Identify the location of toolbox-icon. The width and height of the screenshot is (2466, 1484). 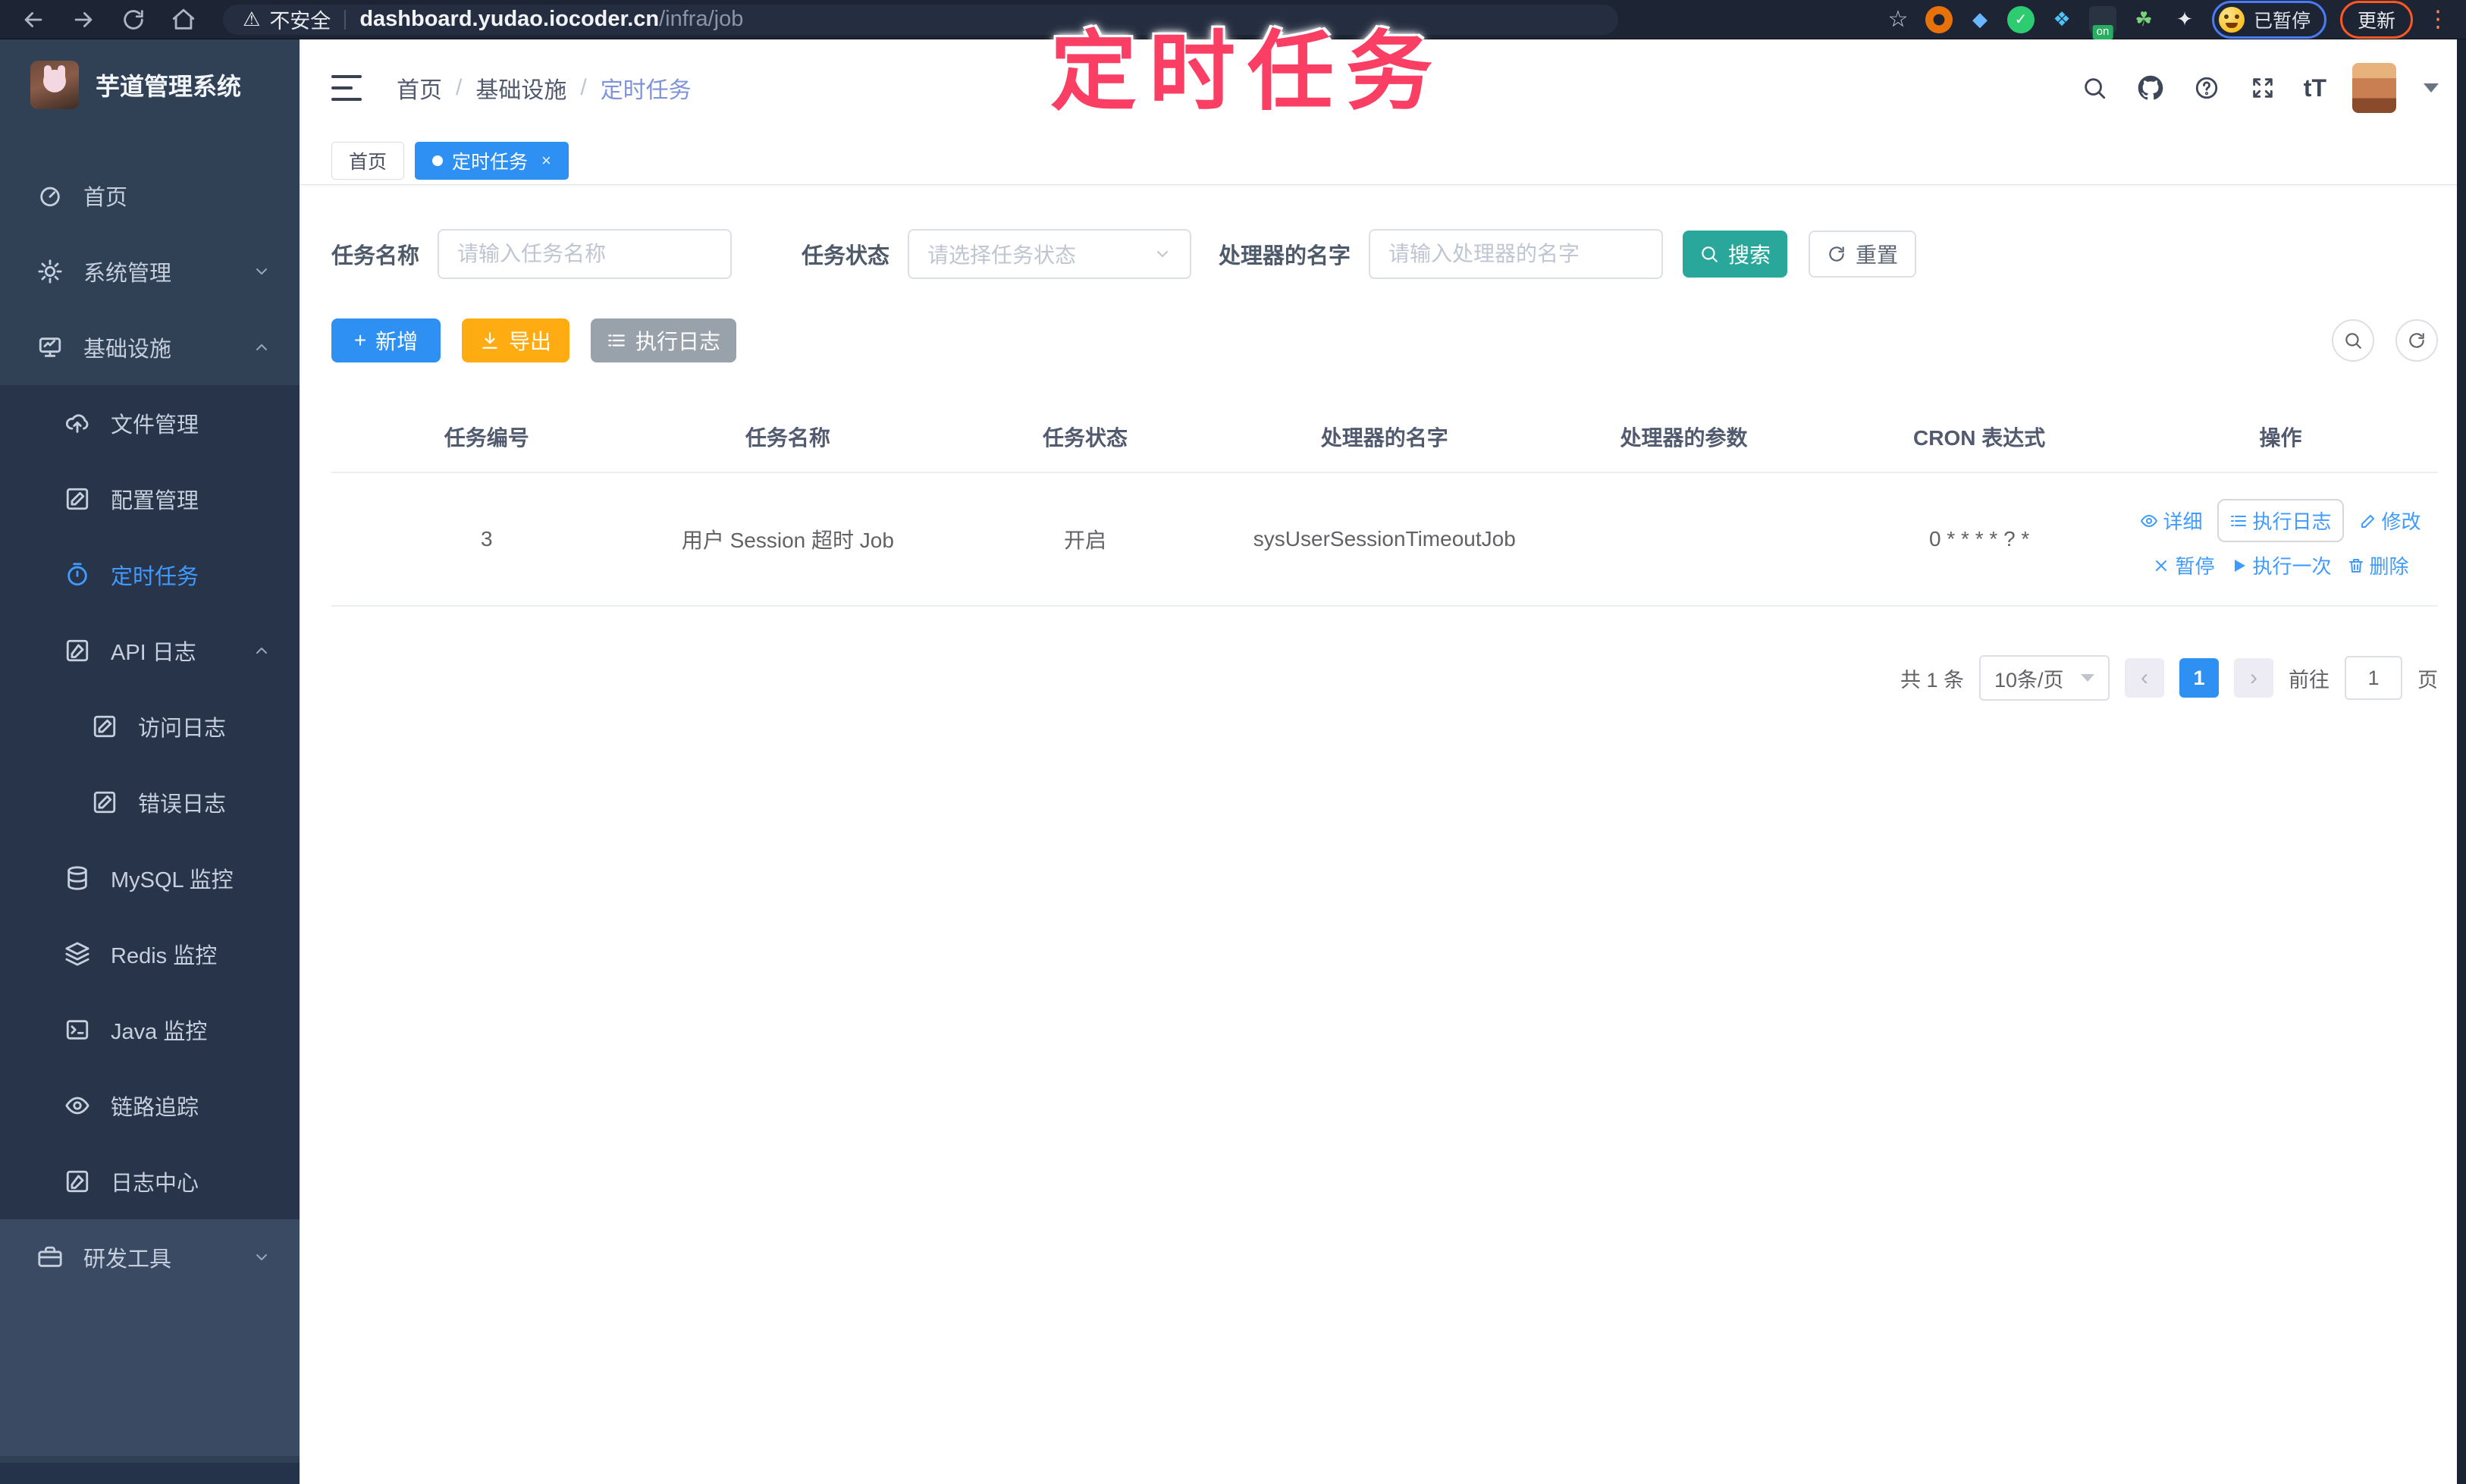
(50, 1256).